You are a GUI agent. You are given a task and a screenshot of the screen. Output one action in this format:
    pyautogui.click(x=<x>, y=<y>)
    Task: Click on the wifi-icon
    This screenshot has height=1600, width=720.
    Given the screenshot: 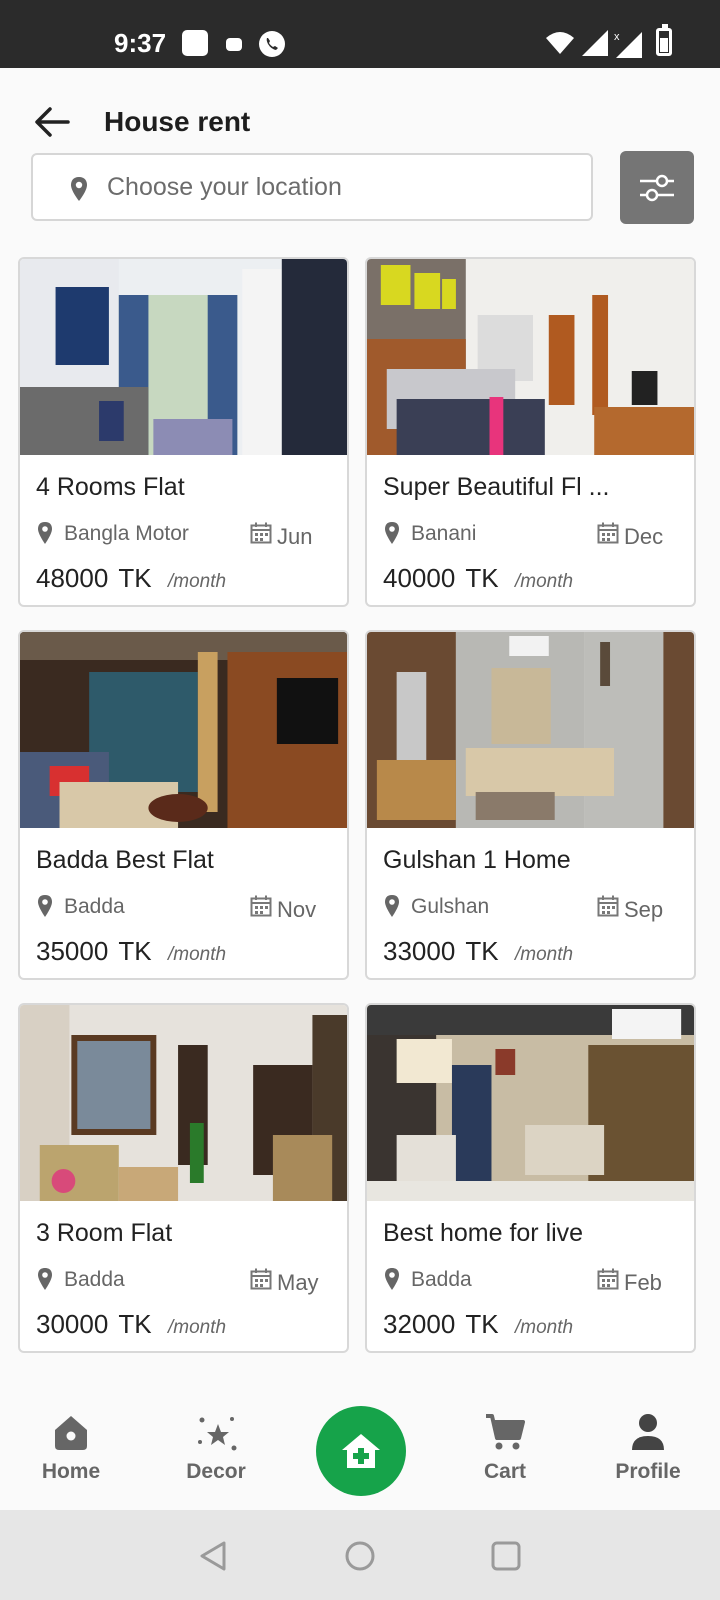 What is the action you would take?
    pyautogui.click(x=560, y=43)
    